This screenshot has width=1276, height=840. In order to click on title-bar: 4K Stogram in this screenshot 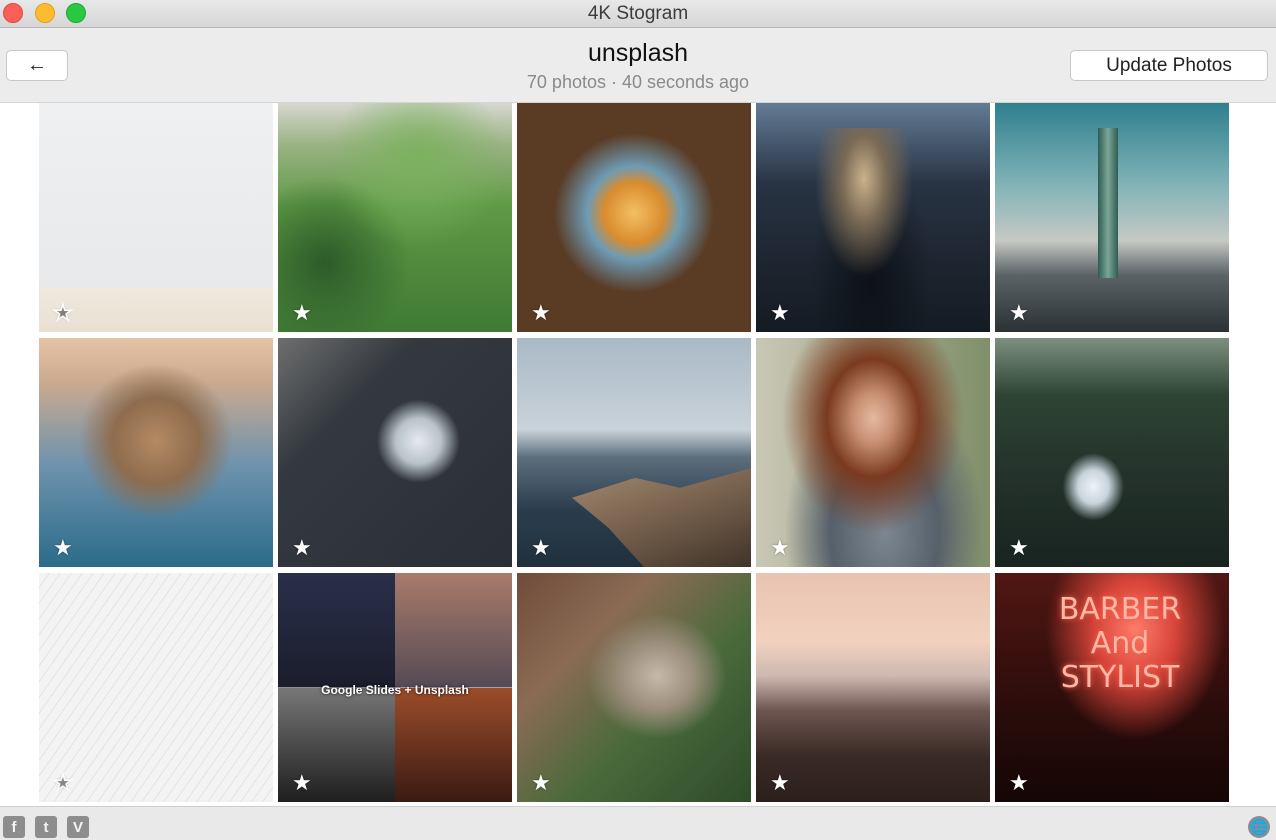, I will do `click(638, 14)`.